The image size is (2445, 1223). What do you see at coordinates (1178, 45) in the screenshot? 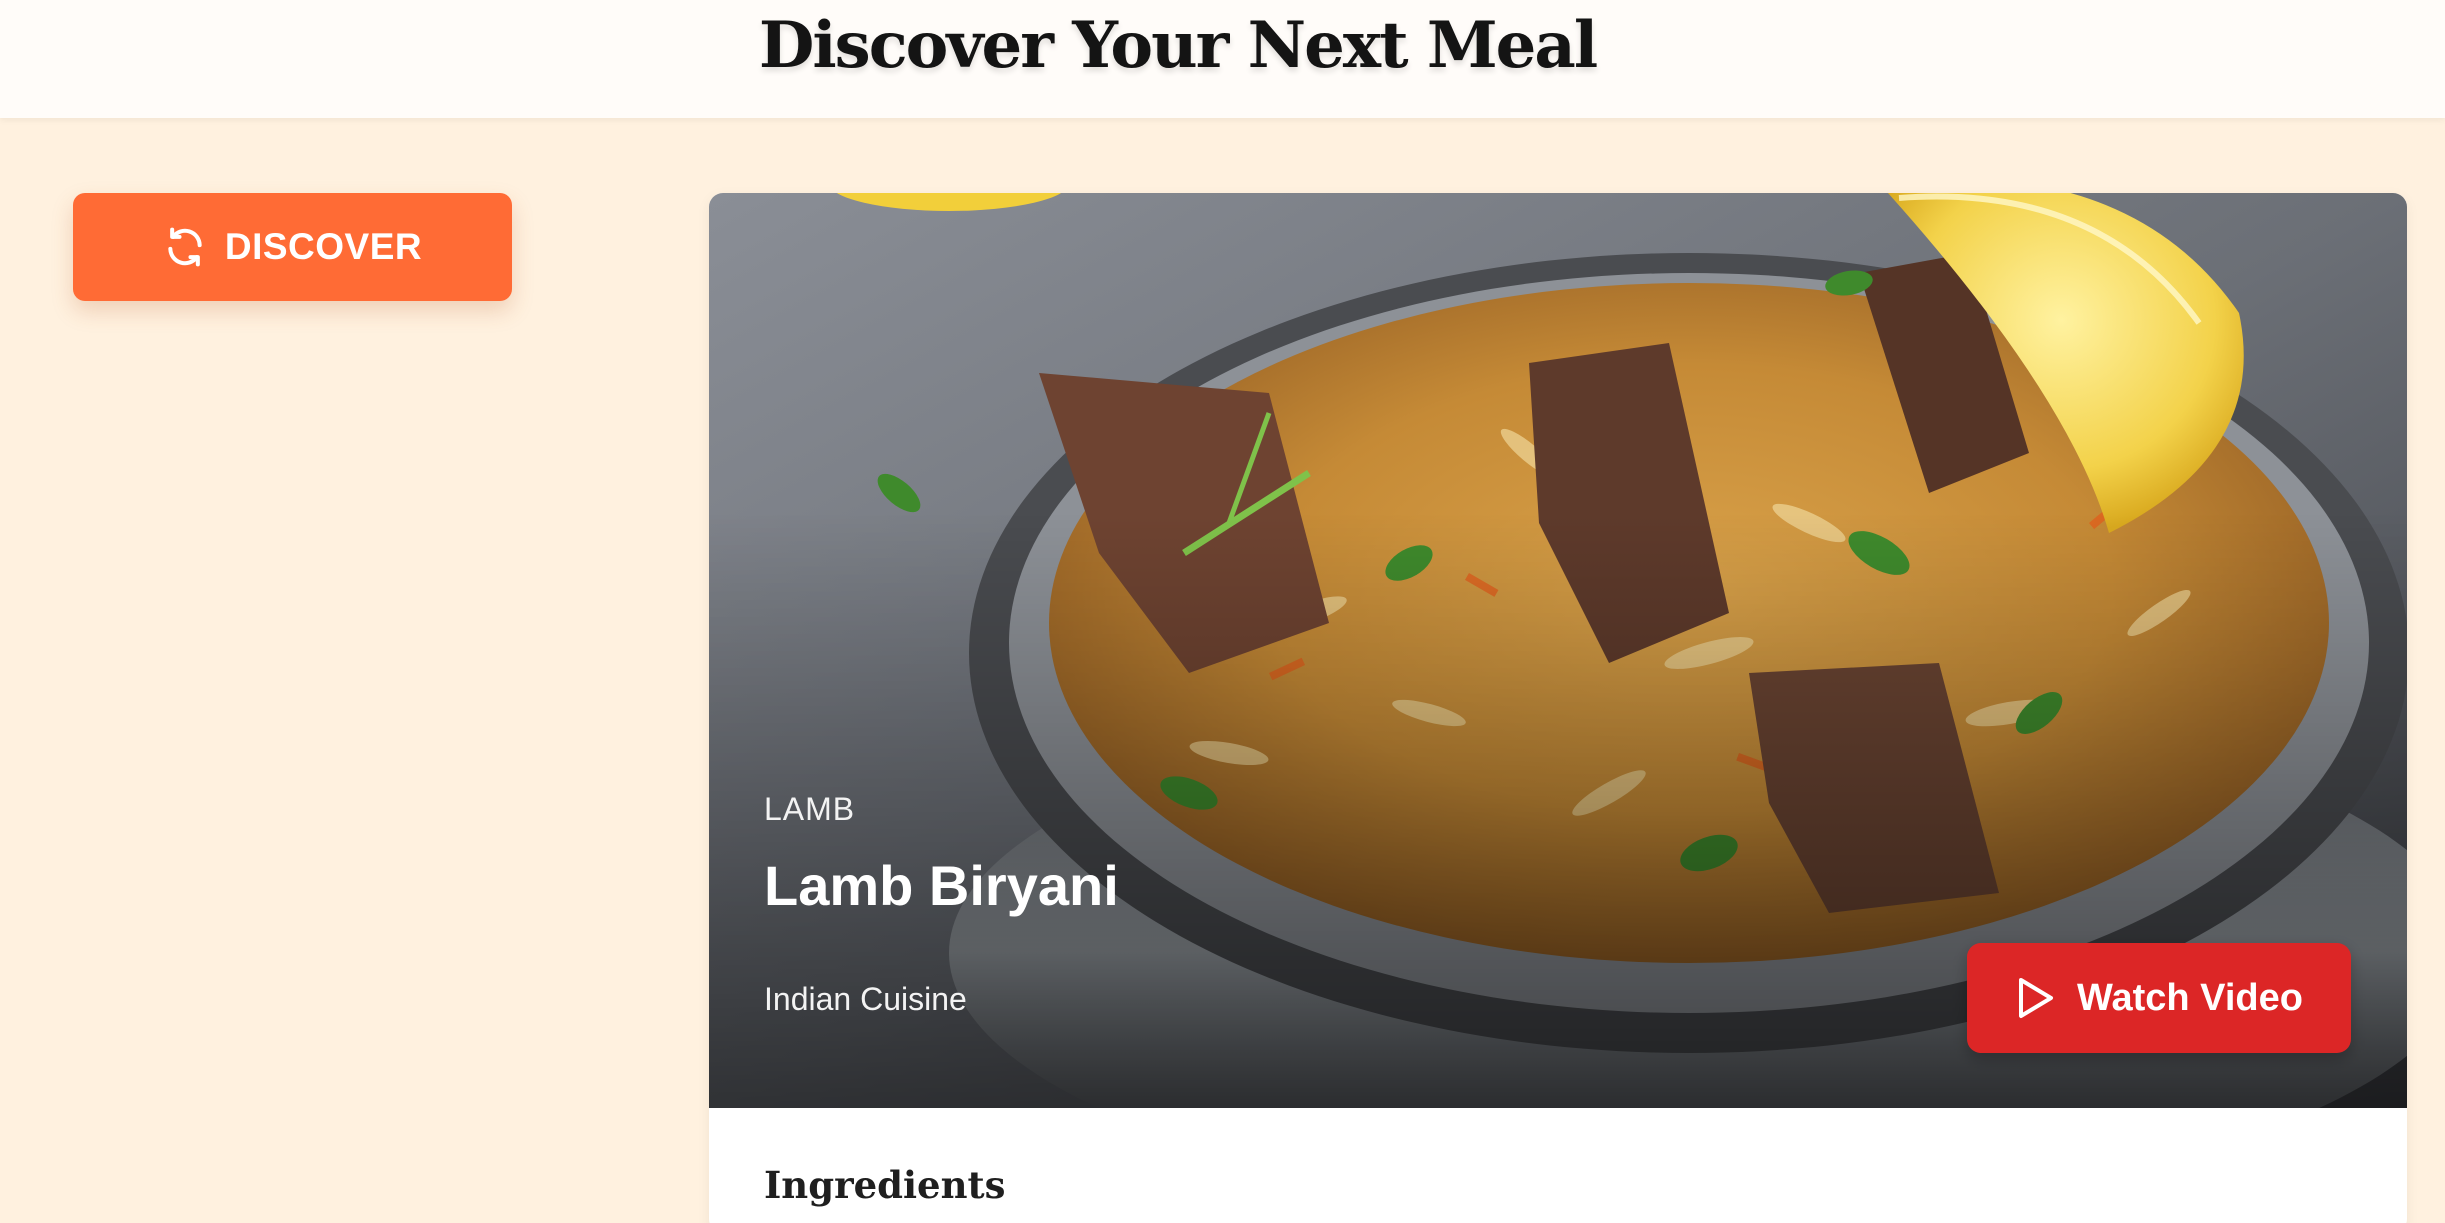
I see `page-title: Discover Your Next Meal` at bounding box center [1178, 45].